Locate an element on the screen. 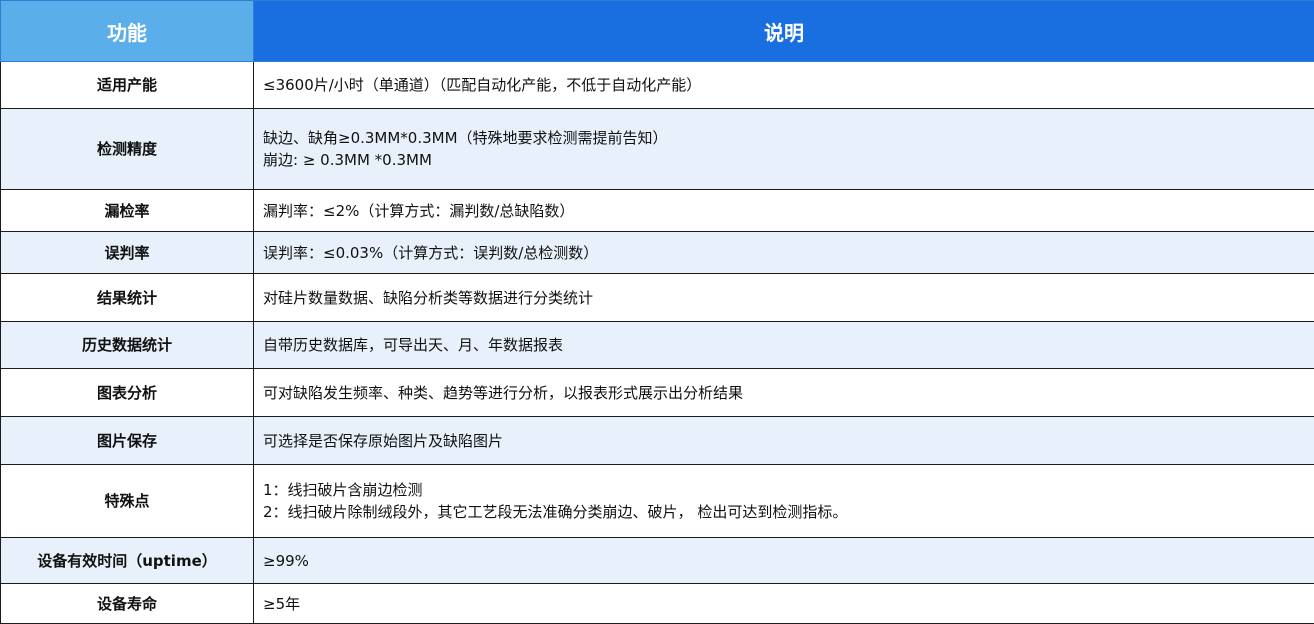 The height and width of the screenshot is (624, 1314). table-row: 图片保存 可选择是否保存原始图片及缺陷图片 is located at coordinates (657, 441).